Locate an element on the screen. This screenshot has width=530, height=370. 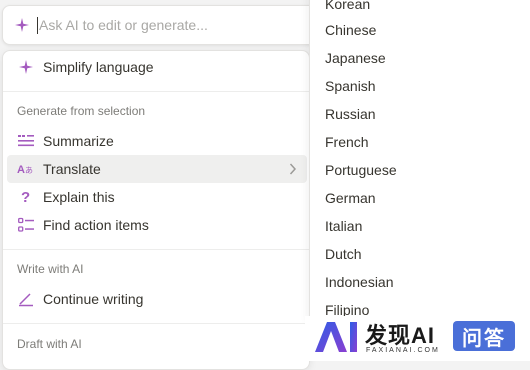
translate-icon: A あ is located at coordinates (26, 169).